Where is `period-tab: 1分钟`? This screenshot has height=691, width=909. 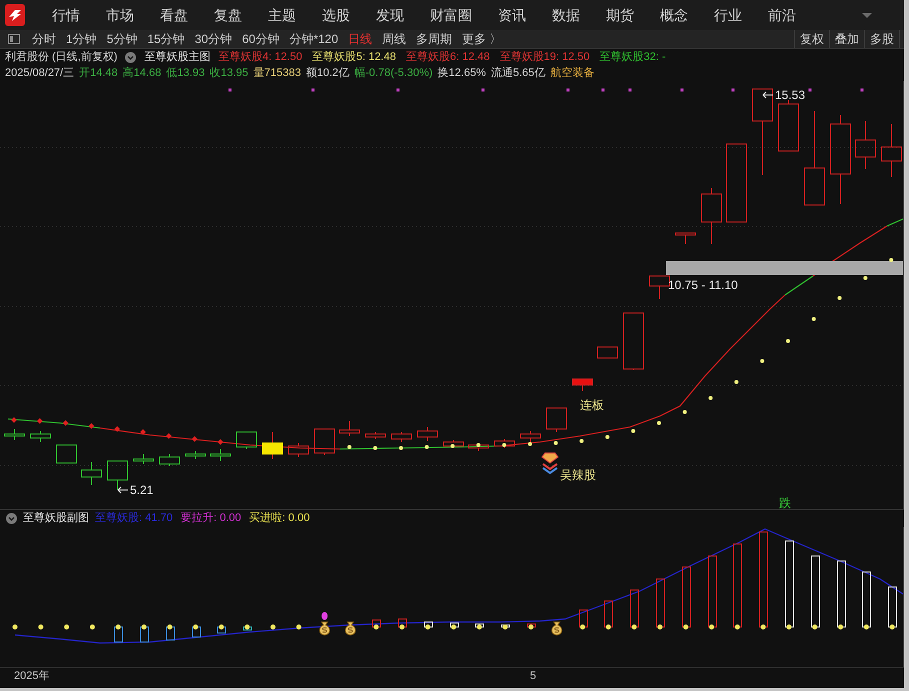
period-tab: 1分钟 is located at coordinates (81, 39).